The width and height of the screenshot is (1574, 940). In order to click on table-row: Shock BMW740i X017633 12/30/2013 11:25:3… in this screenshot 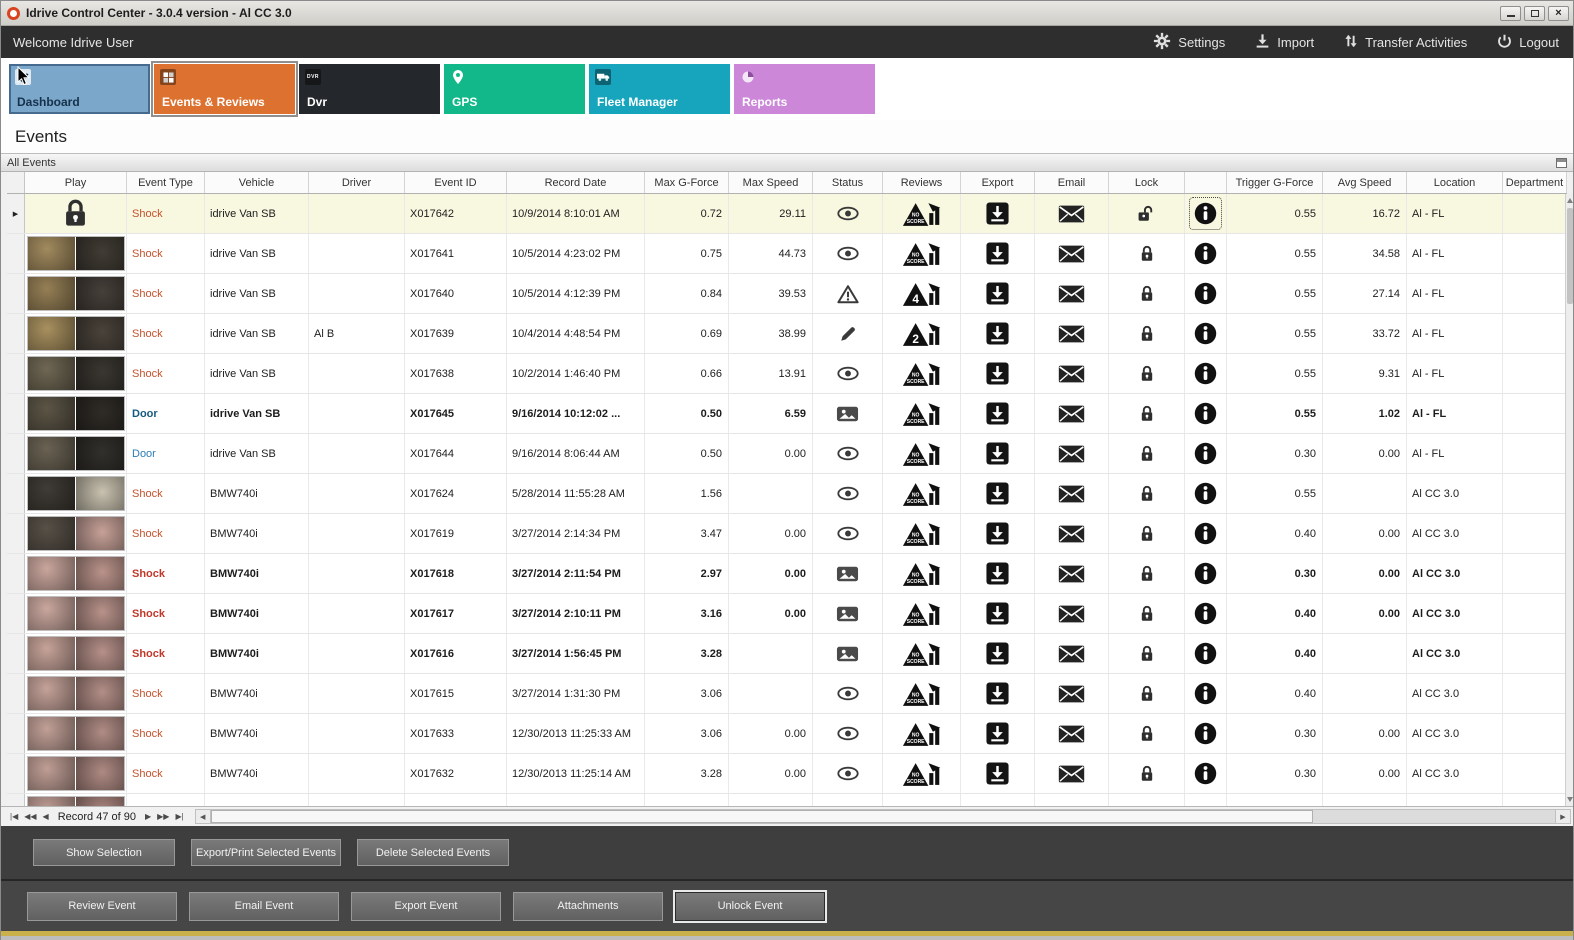, I will do `click(787, 734)`.